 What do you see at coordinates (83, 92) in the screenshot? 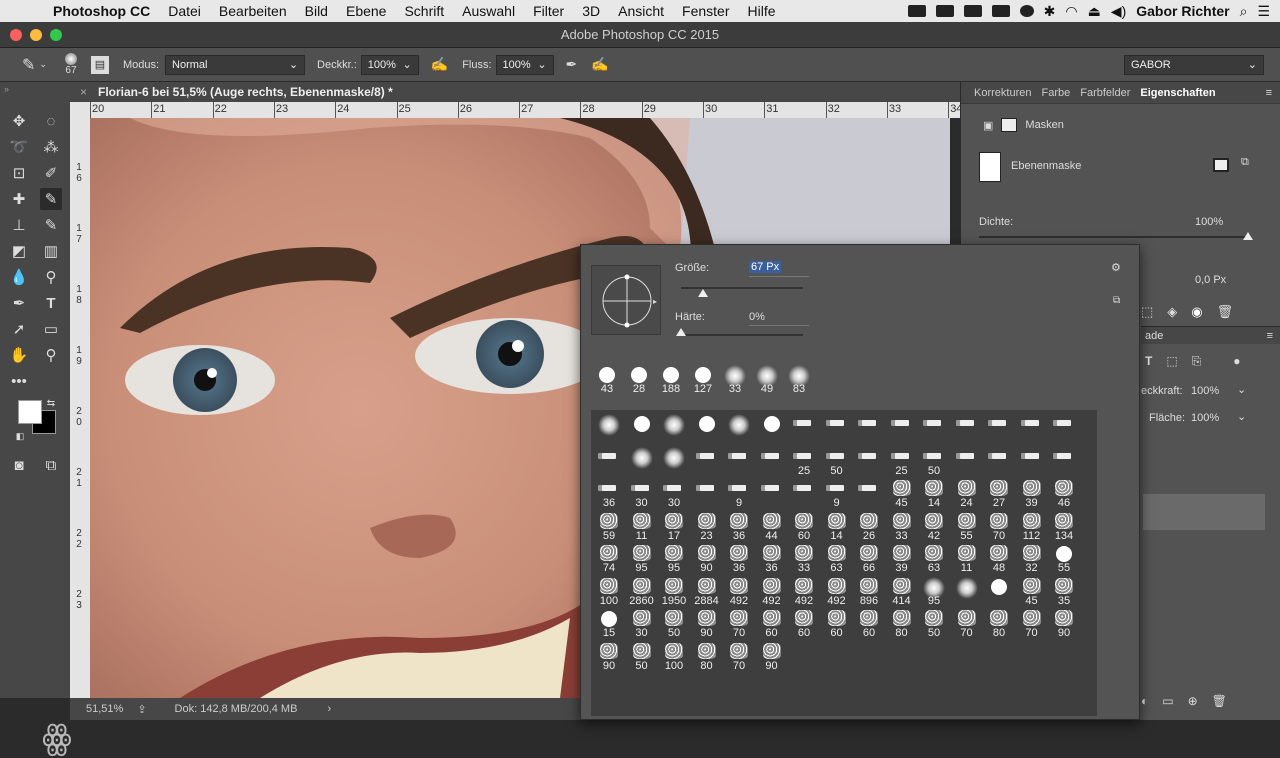
I see `close-tab-icon: ×` at bounding box center [83, 92].